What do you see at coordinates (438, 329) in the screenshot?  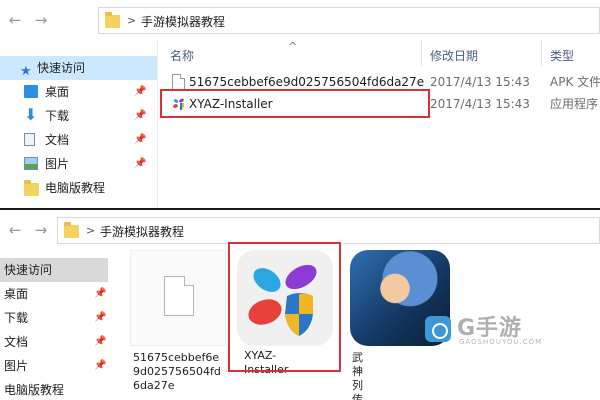 I see `logo-icon` at bounding box center [438, 329].